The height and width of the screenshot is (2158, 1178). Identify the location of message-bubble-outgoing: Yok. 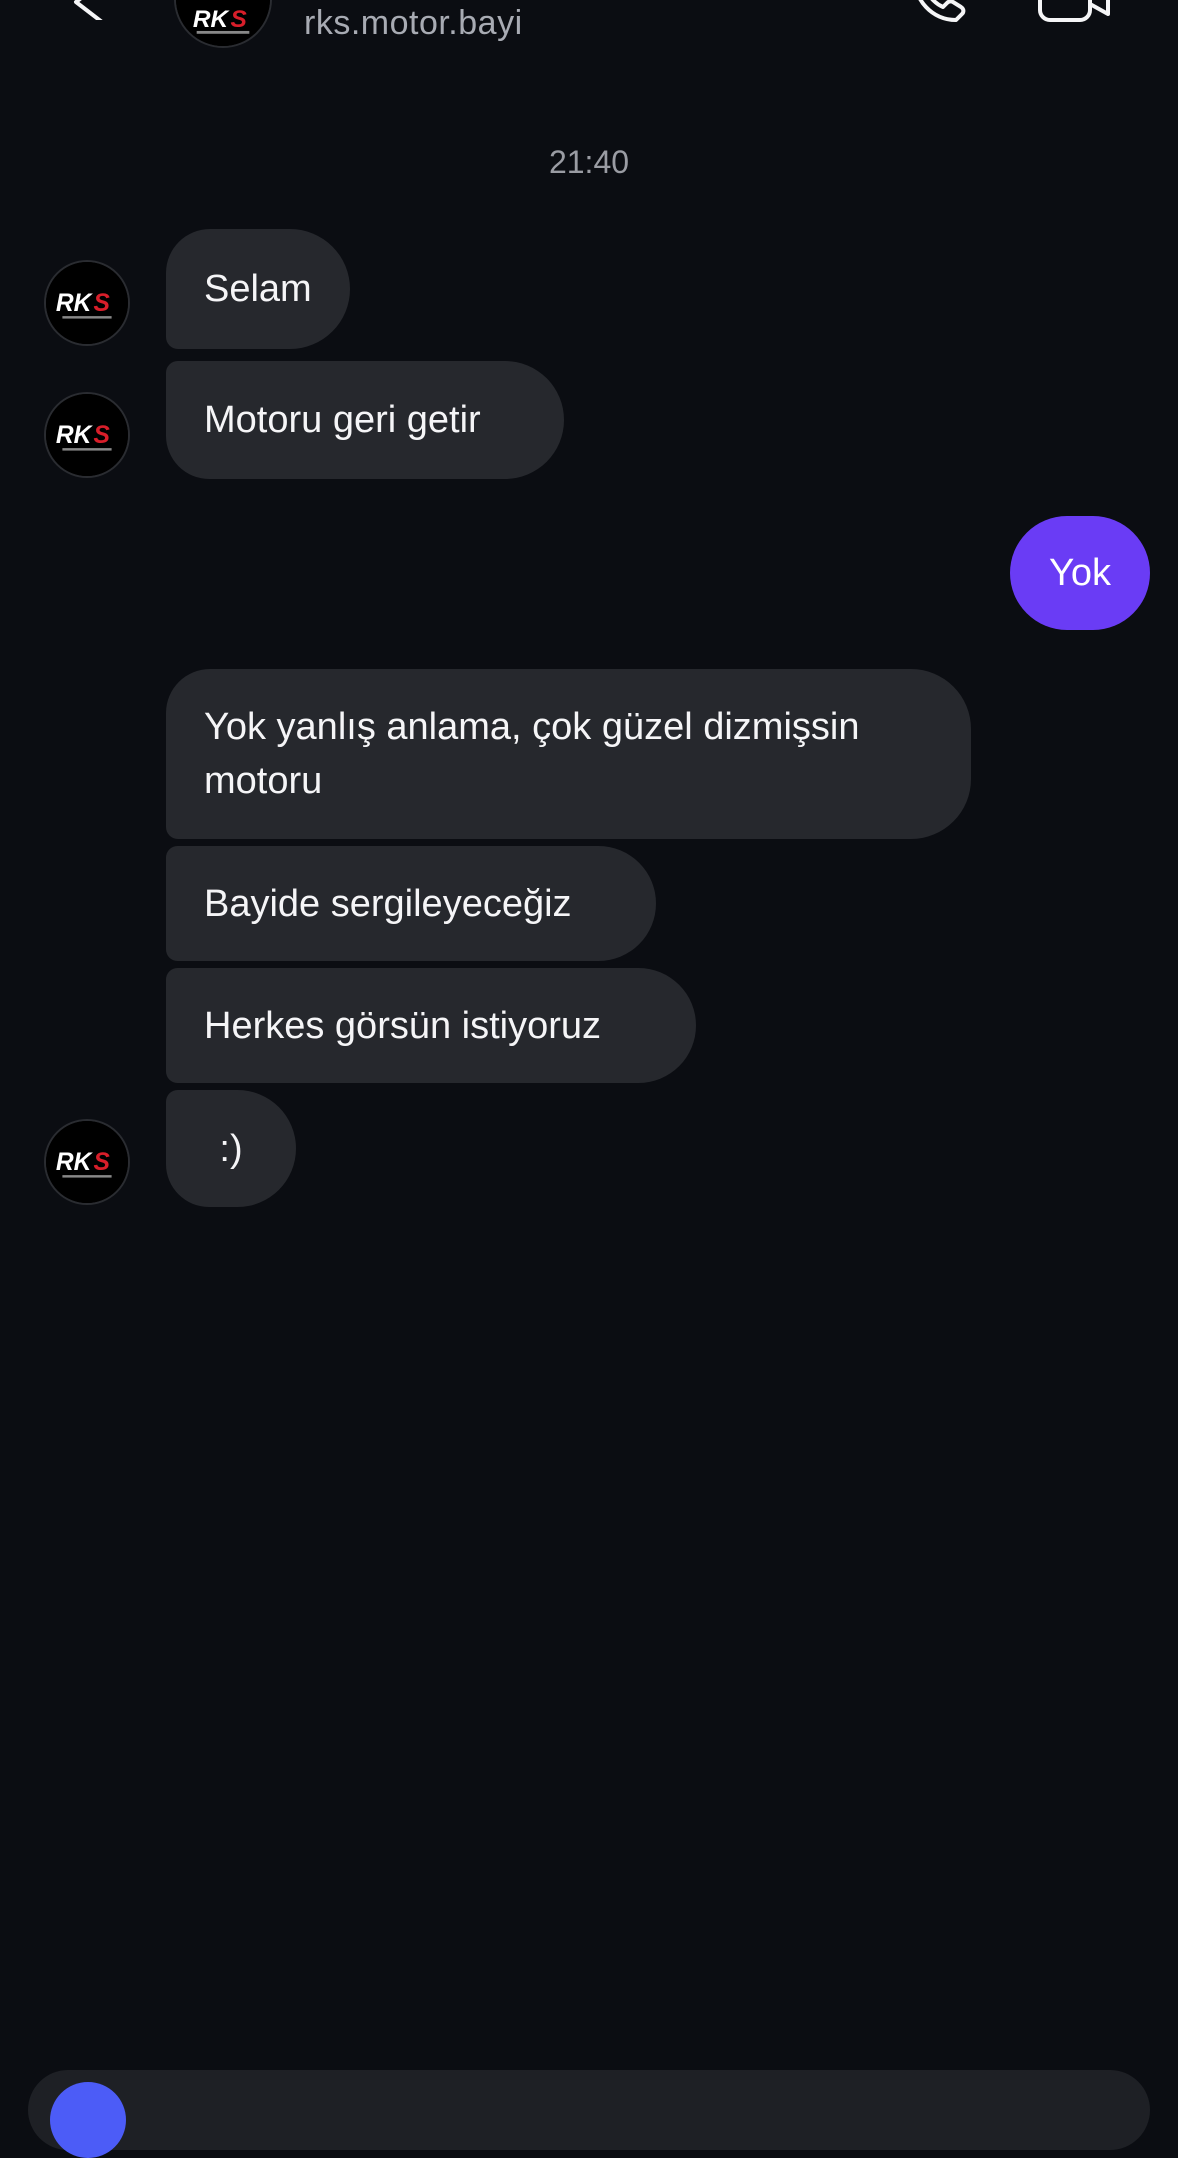
(1080, 573).